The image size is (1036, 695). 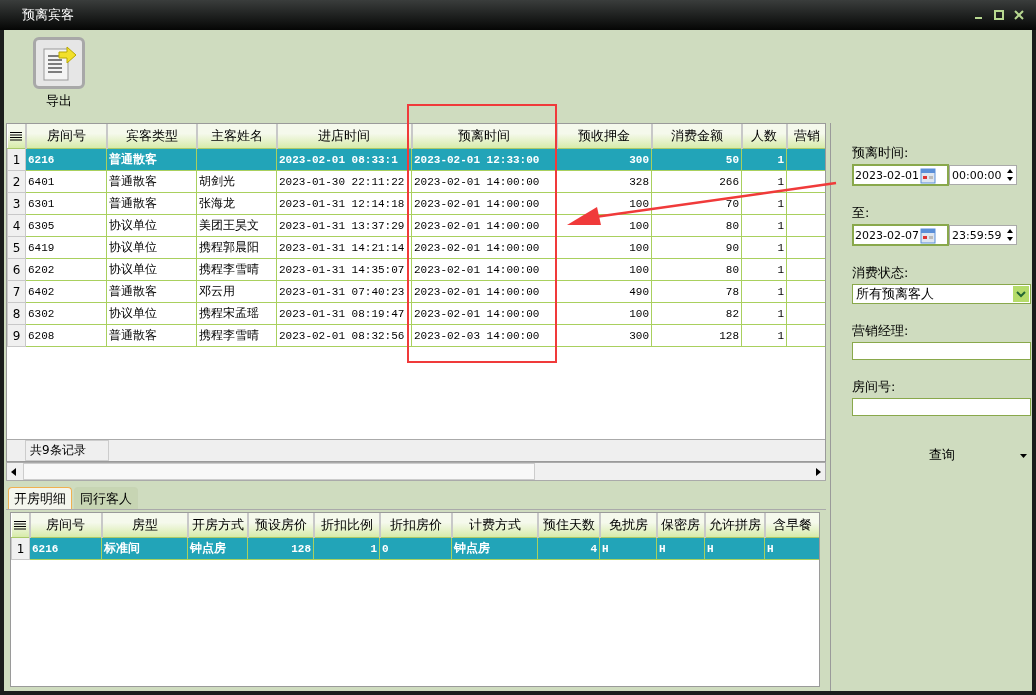 What do you see at coordinates (217, 525) in the screenshot?
I see `column-header: 开房方式` at bounding box center [217, 525].